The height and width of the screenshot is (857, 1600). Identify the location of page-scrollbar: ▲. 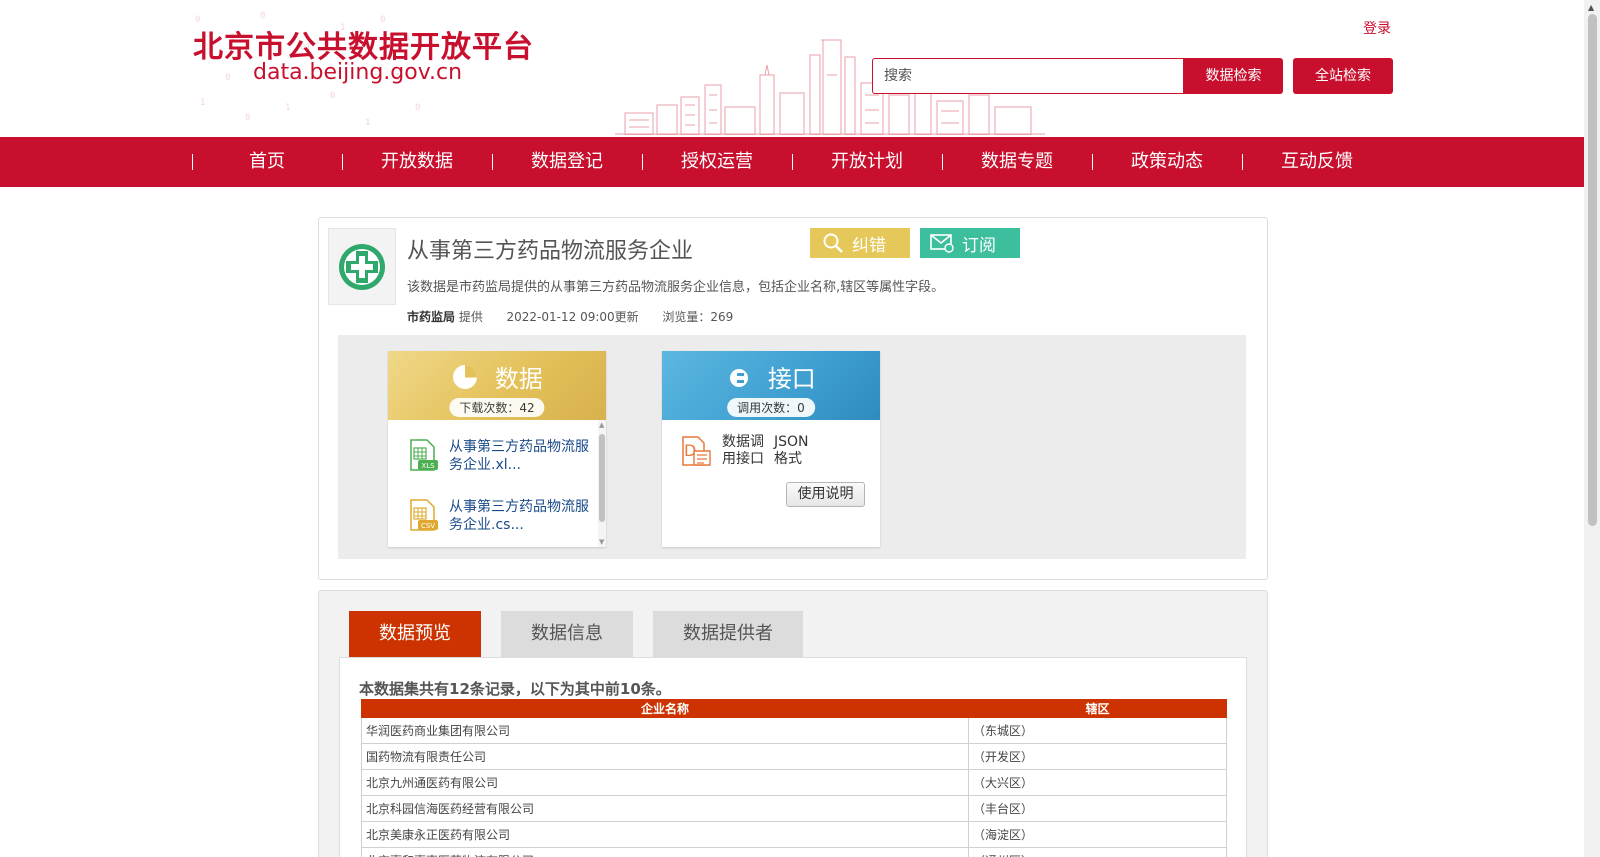
(1592, 428).